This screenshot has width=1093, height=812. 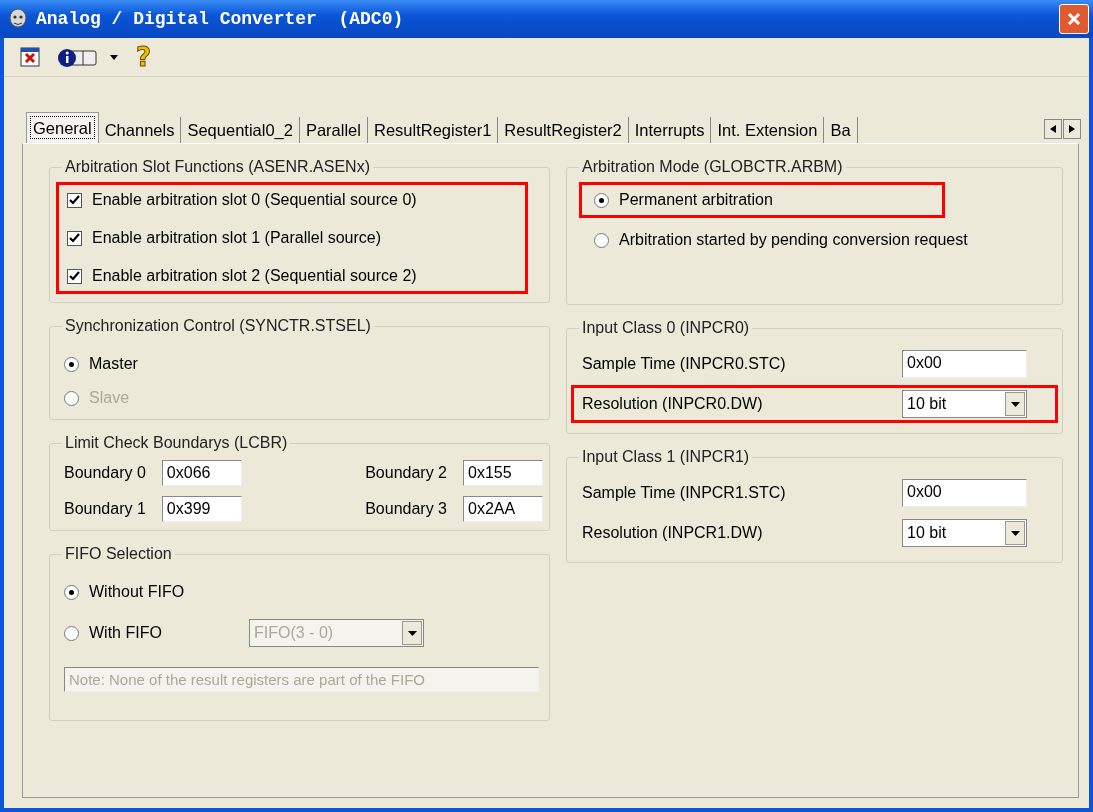 I want to click on tab: Channels, so click(x=140, y=130).